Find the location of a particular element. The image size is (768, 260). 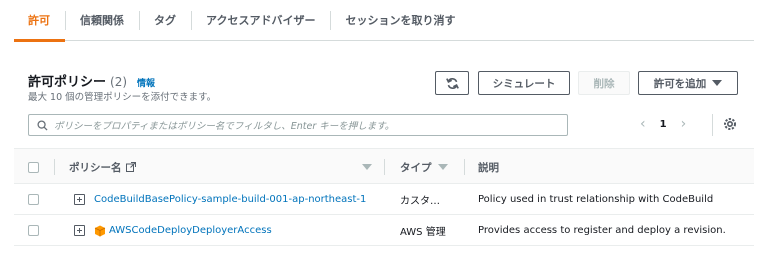

tab-revoke-sessions: セッションを取り消す is located at coordinates (400, 20).